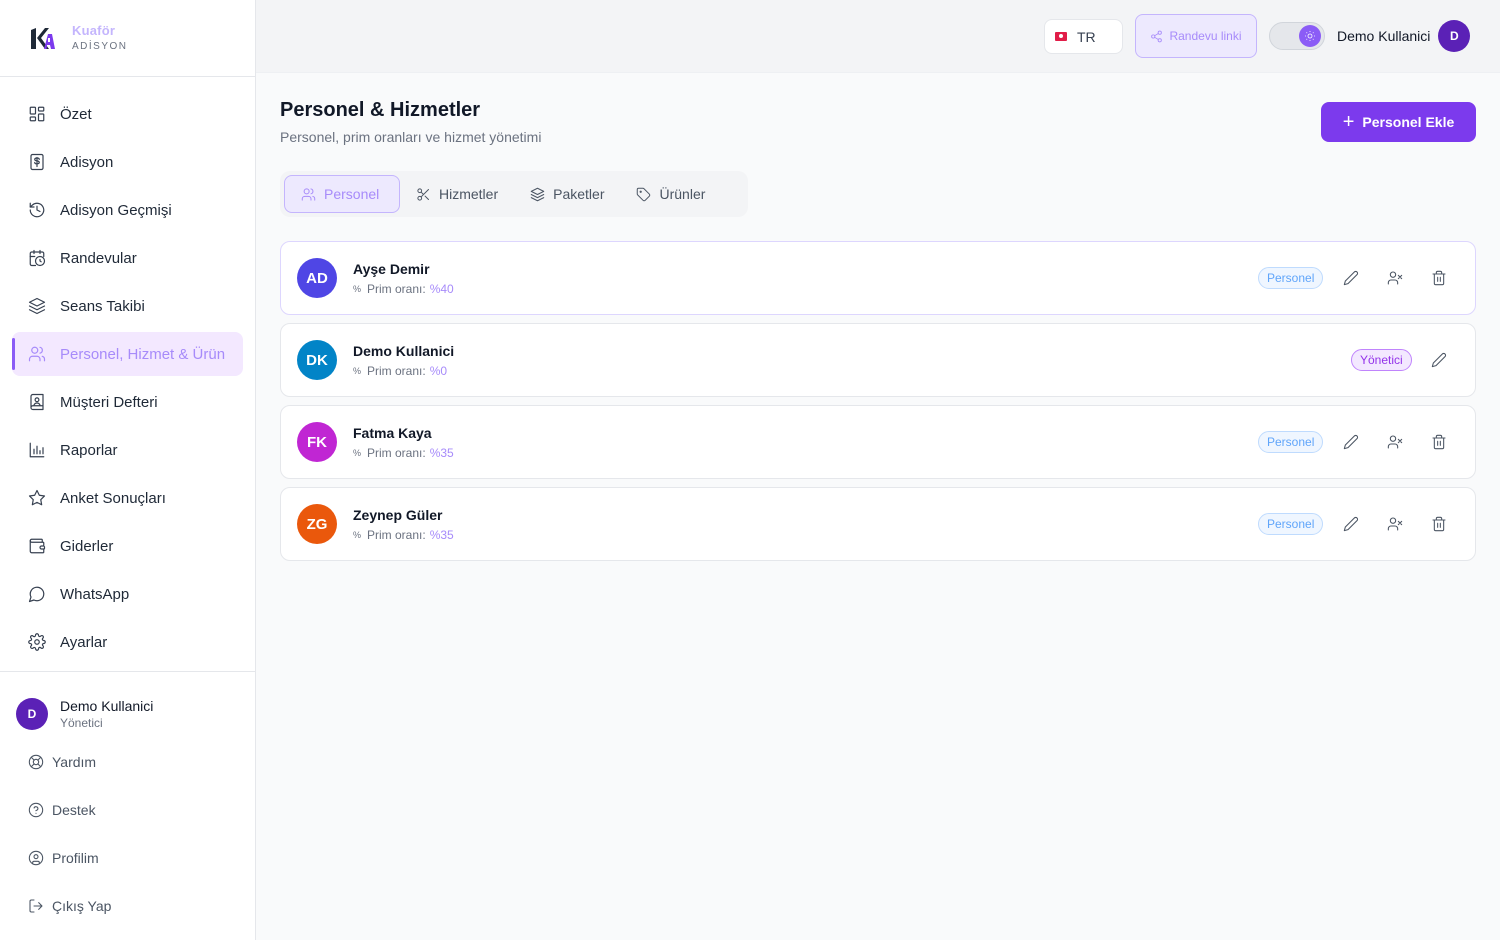 This screenshot has width=1500, height=940. I want to click on nav-item-whatsapp: WhatsApp, so click(127, 594).